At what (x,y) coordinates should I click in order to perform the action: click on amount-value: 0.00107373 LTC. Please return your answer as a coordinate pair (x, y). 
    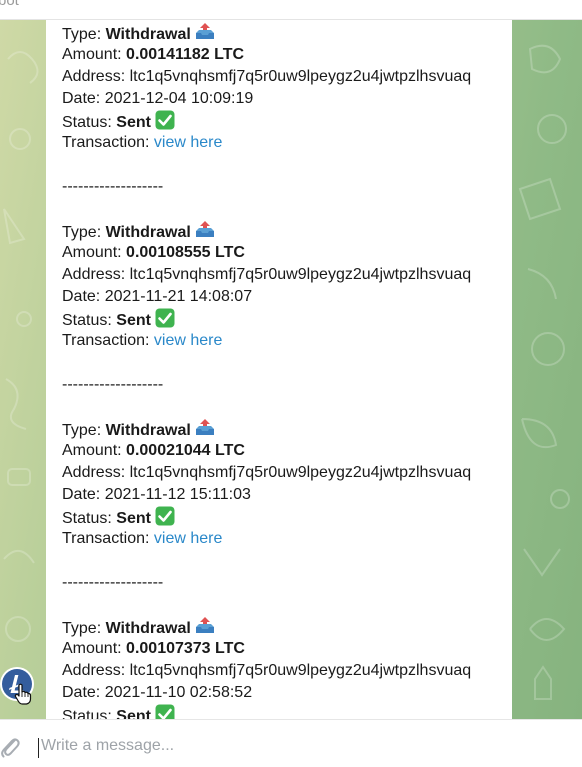
    Looking at the image, I should click on (185, 648).